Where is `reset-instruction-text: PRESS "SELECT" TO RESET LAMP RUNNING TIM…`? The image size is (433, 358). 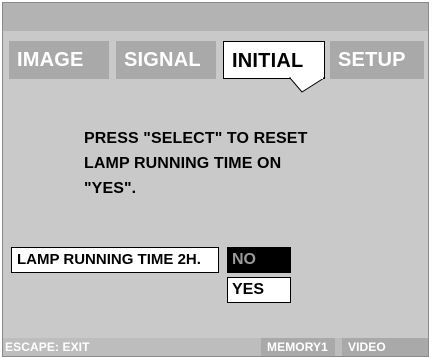
reset-instruction-text: PRESS "SELECT" TO RESET LAMP RUNNING TIM… is located at coordinates (204, 163).